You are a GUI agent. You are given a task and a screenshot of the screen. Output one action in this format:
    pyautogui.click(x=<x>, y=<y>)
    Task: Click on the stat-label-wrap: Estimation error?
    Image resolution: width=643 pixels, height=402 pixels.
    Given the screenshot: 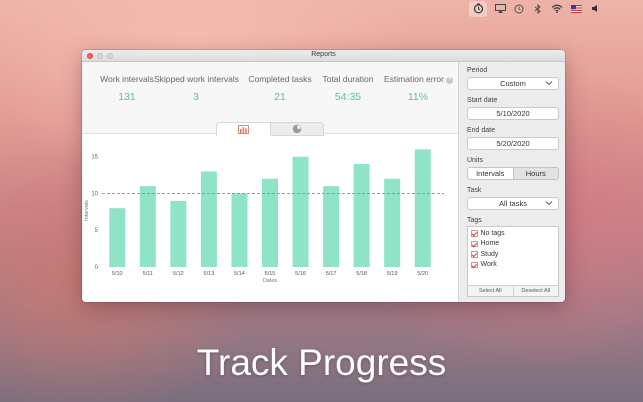 What is the action you would take?
    pyautogui.click(x=418, y=79)
    